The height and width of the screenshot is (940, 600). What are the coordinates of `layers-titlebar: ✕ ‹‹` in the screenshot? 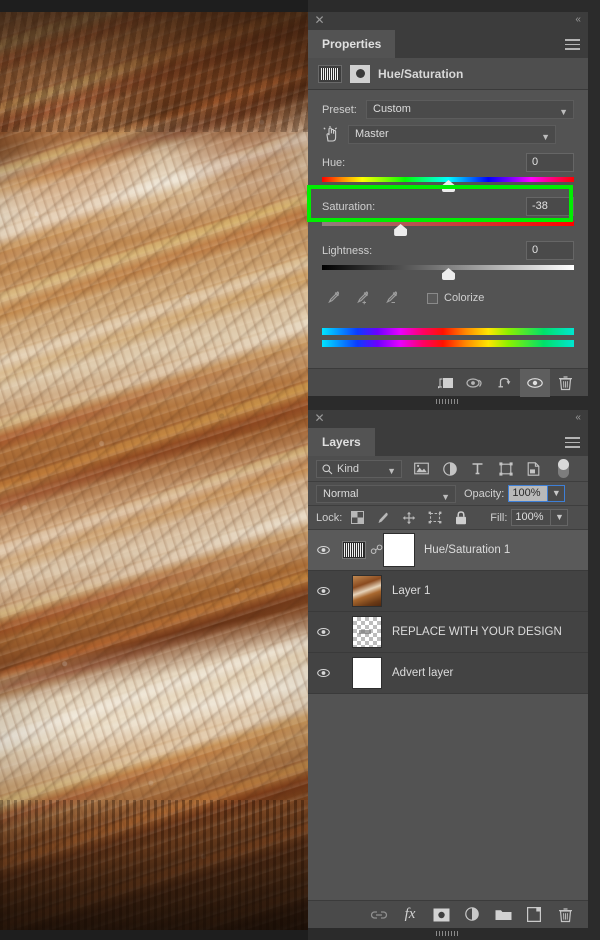 It's located at (448, 419).